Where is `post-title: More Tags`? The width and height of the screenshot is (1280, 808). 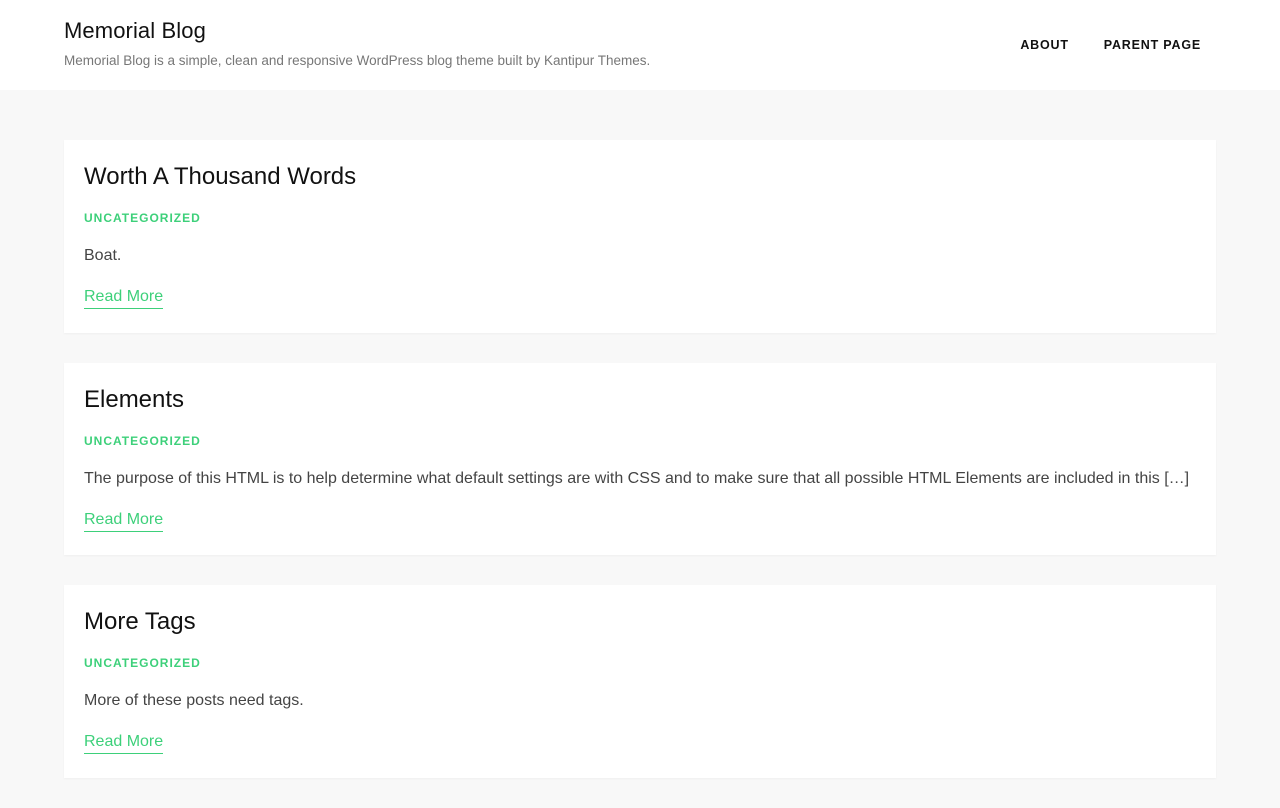
post-title: More Tags is located at coordinates (640, 622).